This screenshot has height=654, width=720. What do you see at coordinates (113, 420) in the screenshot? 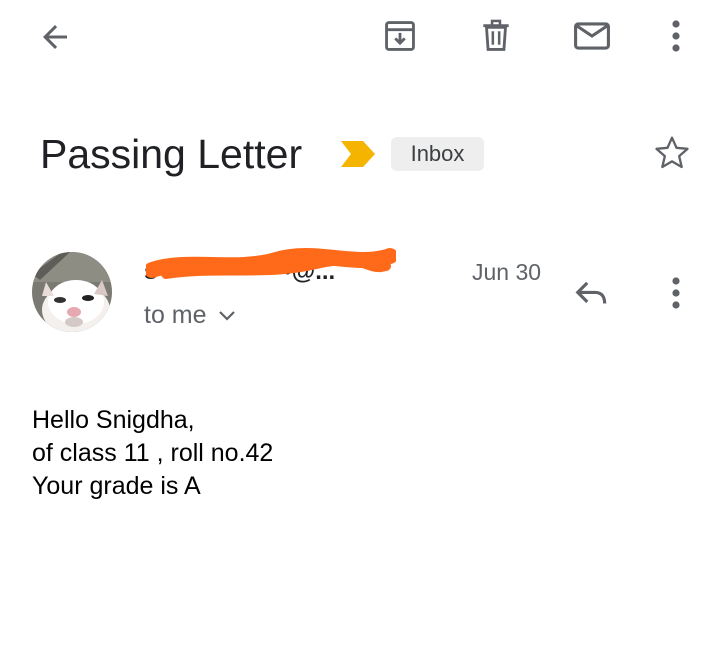
I see `body-line: Hello Snigdha,` at bounding box center [113, 420].